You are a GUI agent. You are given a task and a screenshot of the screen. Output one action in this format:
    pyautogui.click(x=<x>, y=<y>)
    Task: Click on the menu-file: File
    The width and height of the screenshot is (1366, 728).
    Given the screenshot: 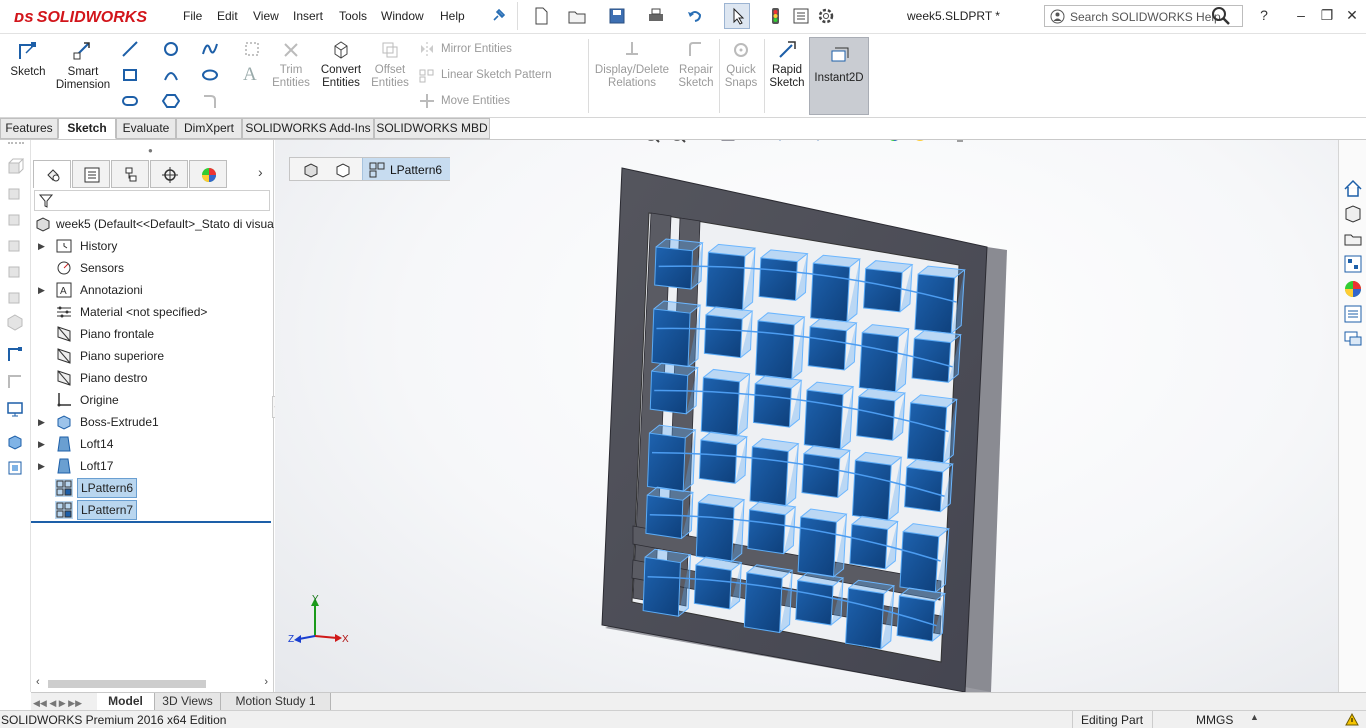 What is the action you would take?
    pyautogui.click(x=192, y=16)
    